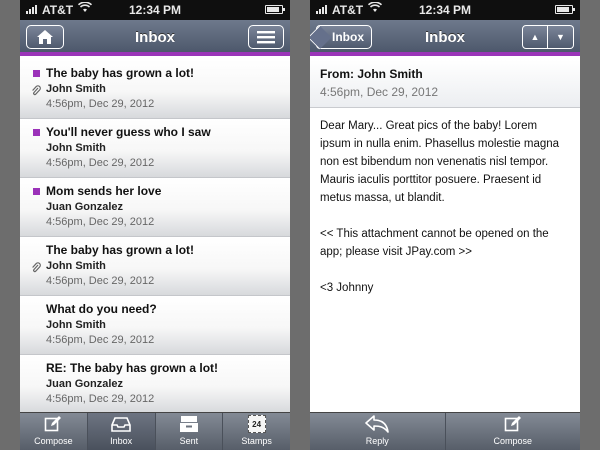 The height and width of the screenshot is (450, 600). What do you see at coordinates (189, 424) in the screenshot?
I see `sent-box-icon` at bounding box center [189, 424].